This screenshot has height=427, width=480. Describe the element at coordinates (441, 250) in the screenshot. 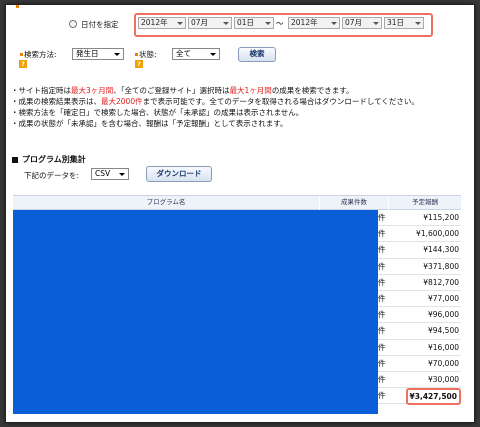

I see `reward-cell: ¥144,300` at that location.